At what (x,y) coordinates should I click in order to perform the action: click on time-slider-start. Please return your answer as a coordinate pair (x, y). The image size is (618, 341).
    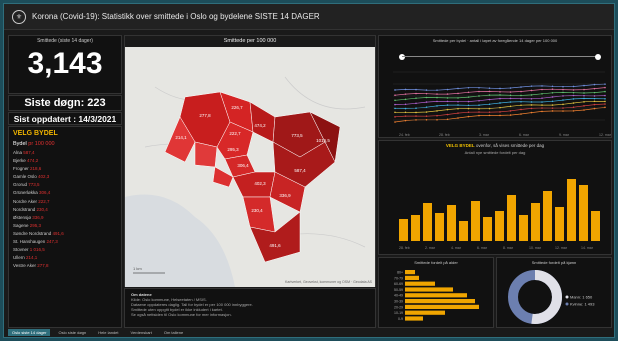
    Looking at the image, I should click on (402, 57).